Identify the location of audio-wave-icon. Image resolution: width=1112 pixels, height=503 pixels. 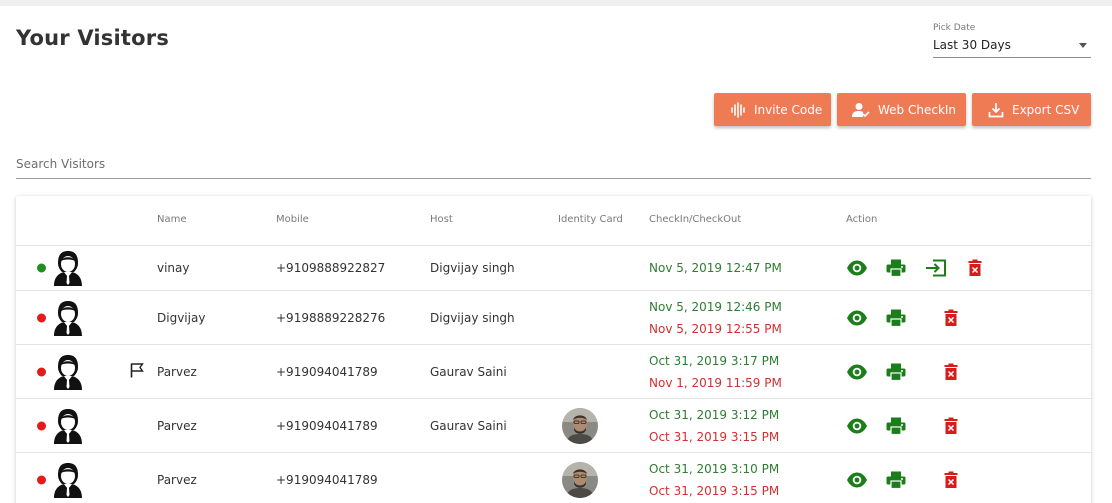
(738, 109).